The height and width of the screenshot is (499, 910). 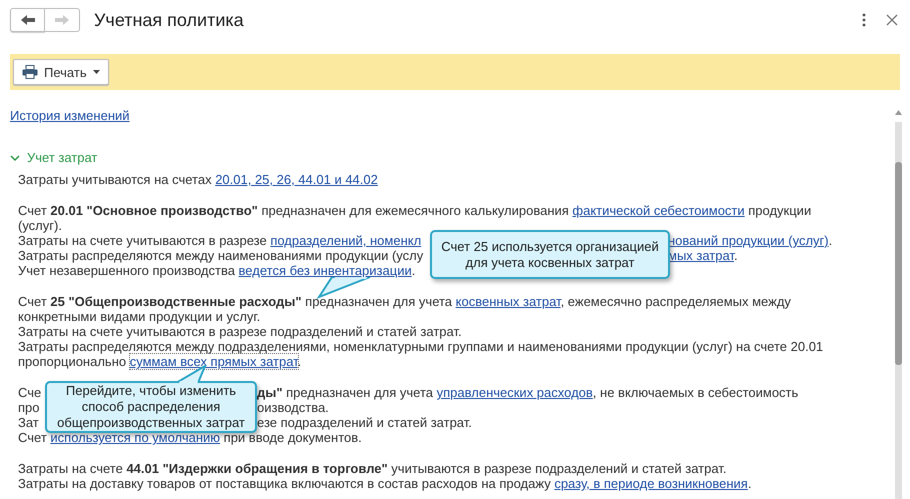 What do you see at coordinates (220, 240) in the screenshot?
I see `text-line: Затраты на счете учитываются в разрезе подразделений, номенкл` at bounding box center [220, 240].